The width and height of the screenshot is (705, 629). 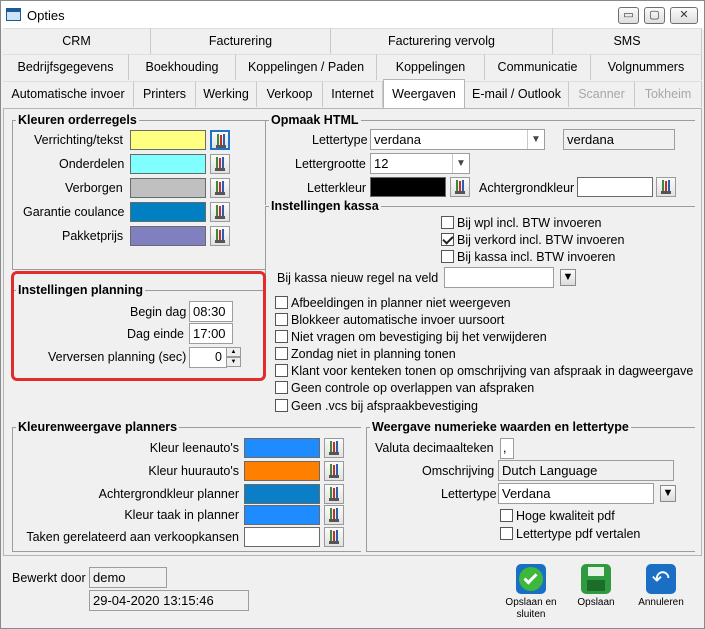 I want to click on tab-facturering: Facturering, so click(x=241, y=41).